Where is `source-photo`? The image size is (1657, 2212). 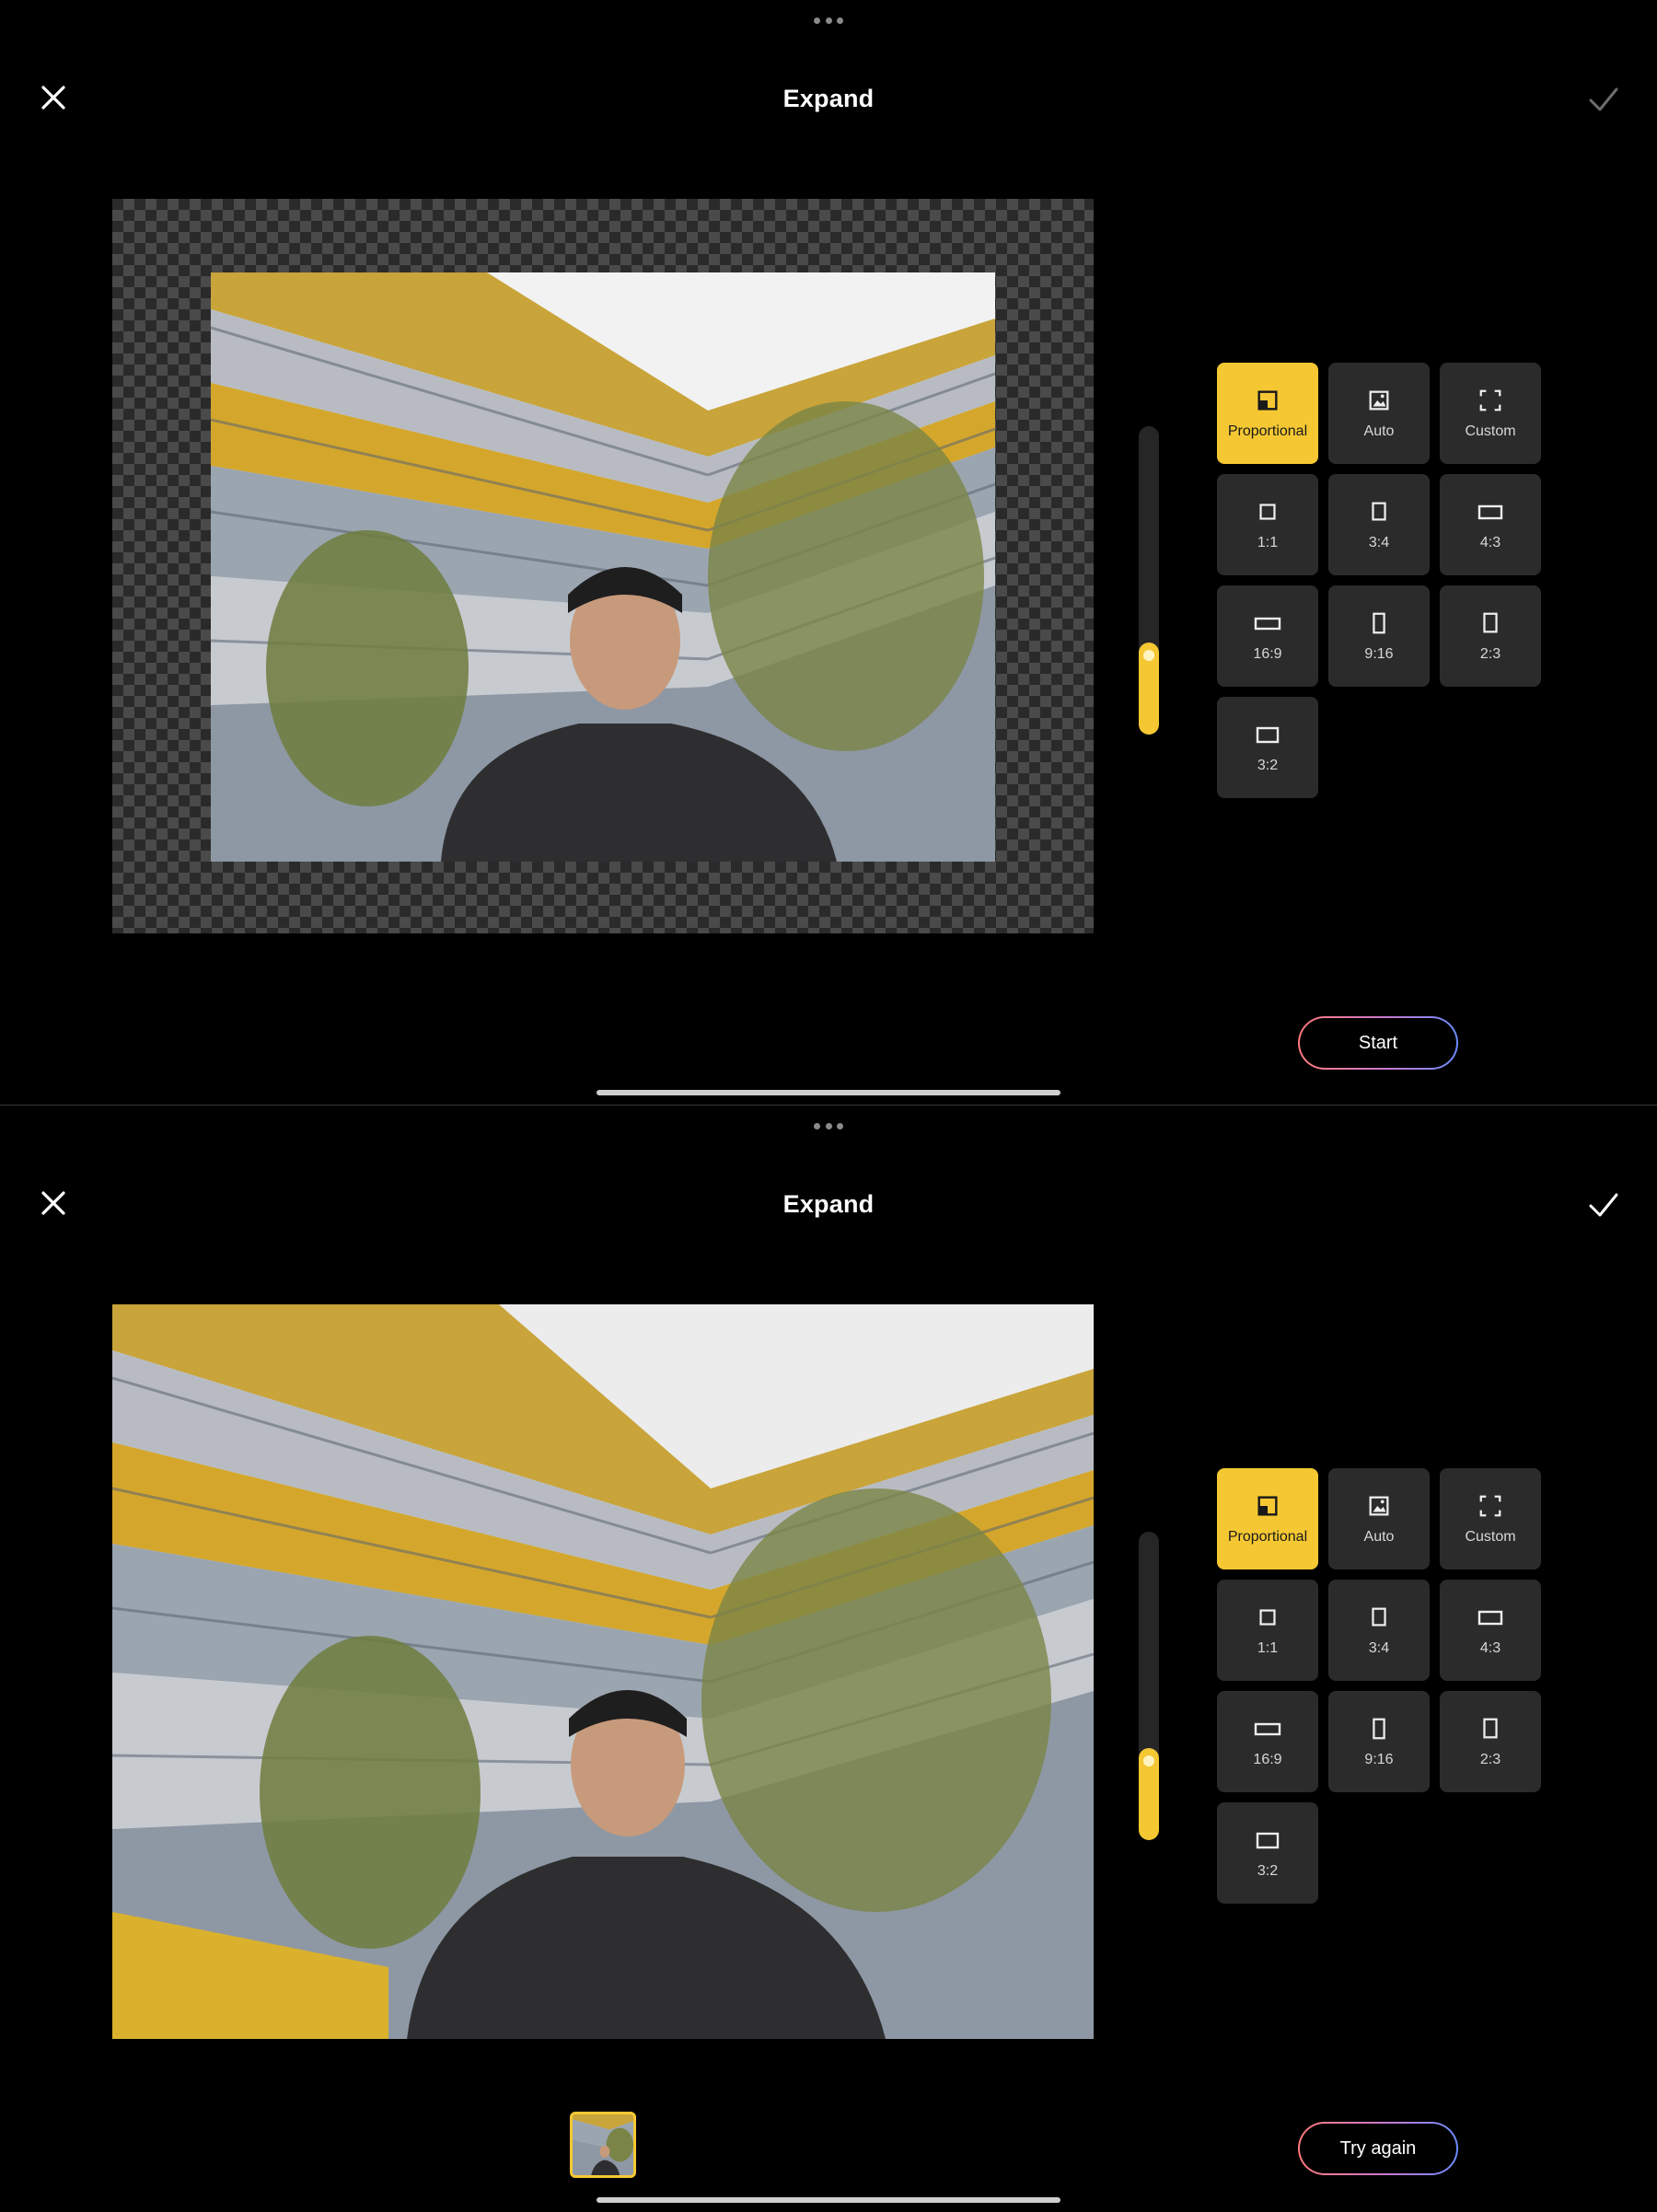 source-photo is located at coordinates (603, 567).